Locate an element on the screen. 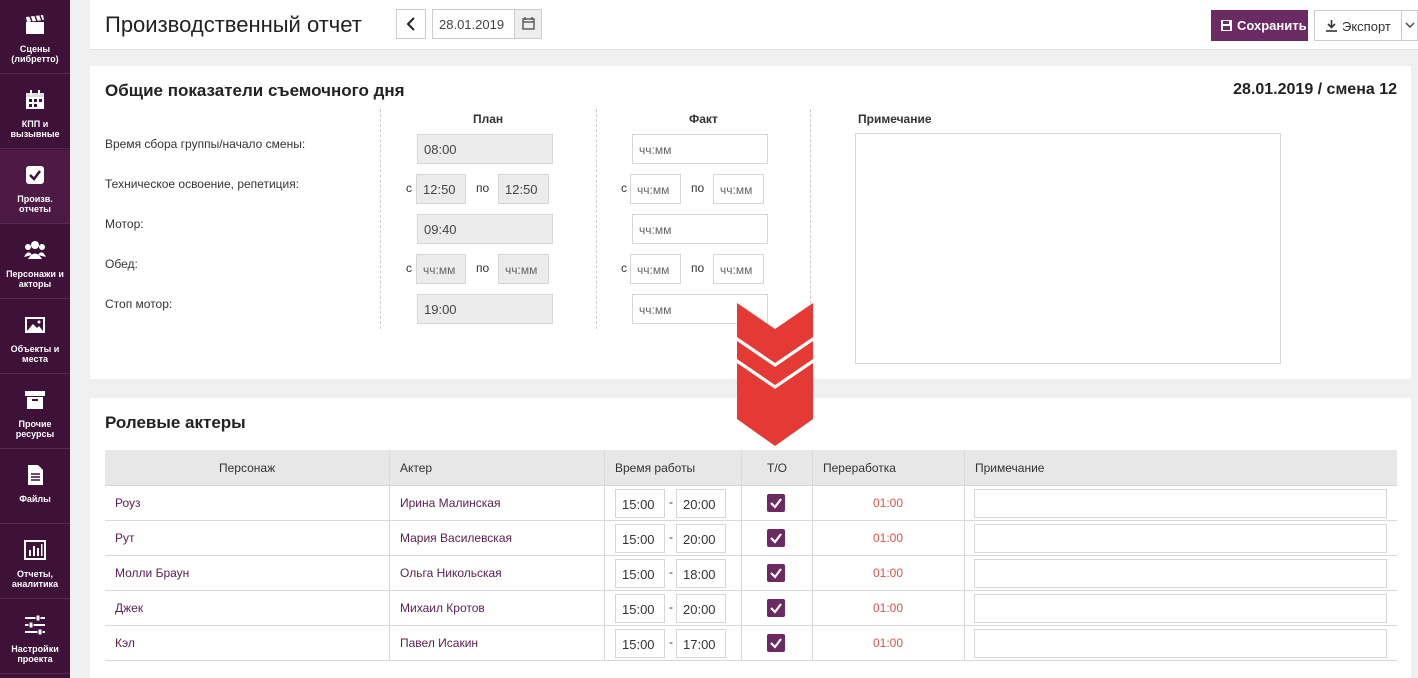 This screenshot has width=1418, height=678. sidebar-item-analytics: Отчеты, аналитика is located at coordinates (35, 562).